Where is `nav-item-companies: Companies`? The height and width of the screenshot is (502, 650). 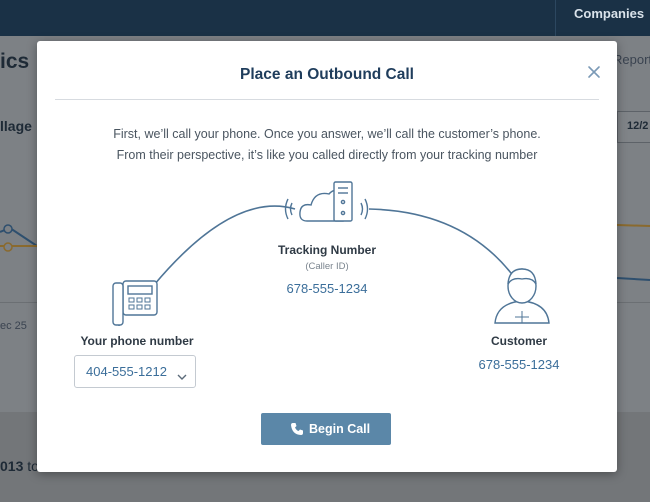
nav-item-companies: Companies is located at coordinates (609, 13).